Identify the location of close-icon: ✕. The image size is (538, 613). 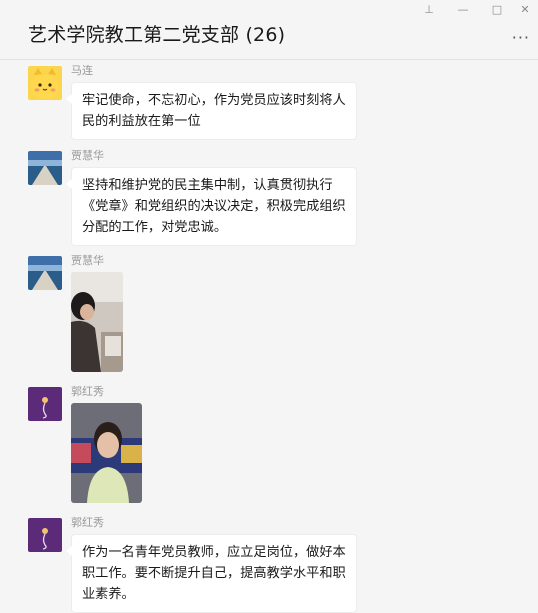
(525, 10).